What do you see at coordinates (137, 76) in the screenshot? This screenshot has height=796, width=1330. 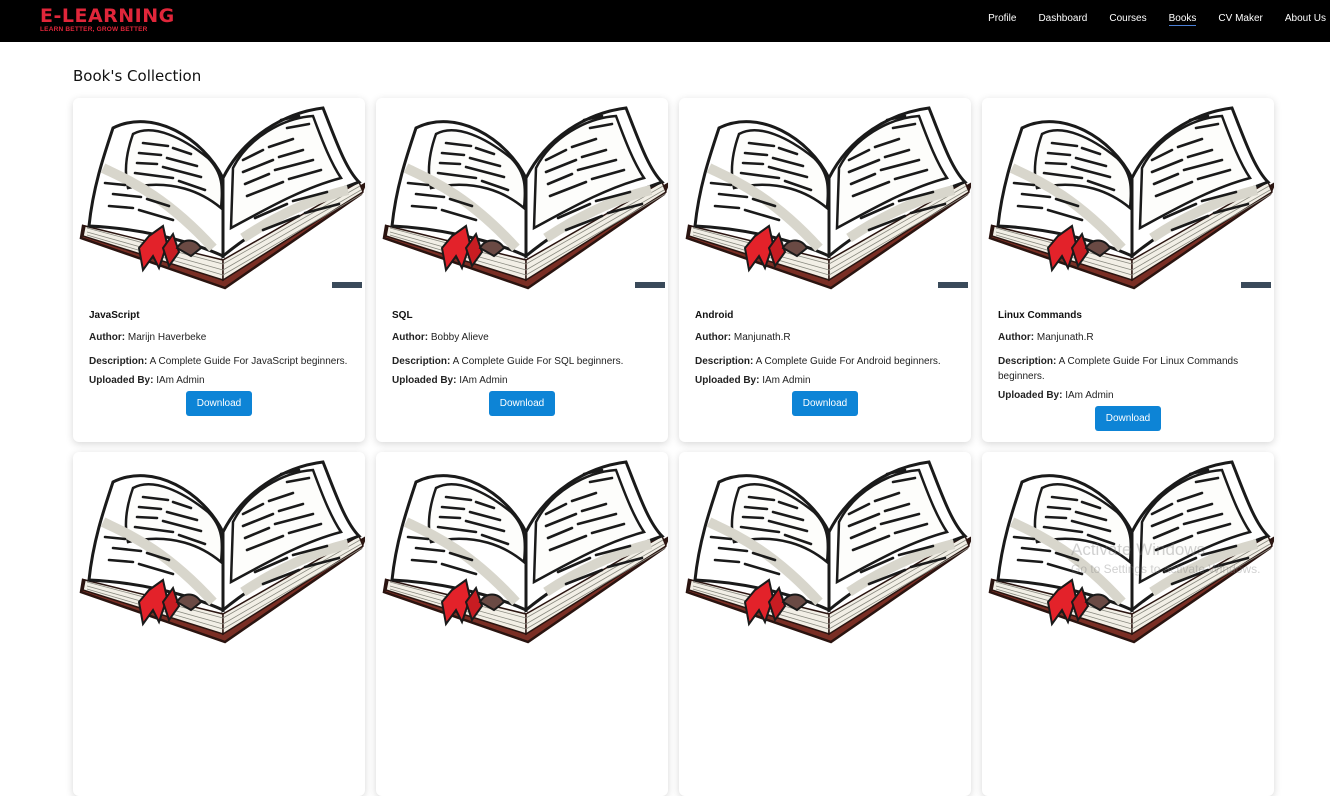 I see `page-title: Book's Collection` at bounding box center [137, 76].